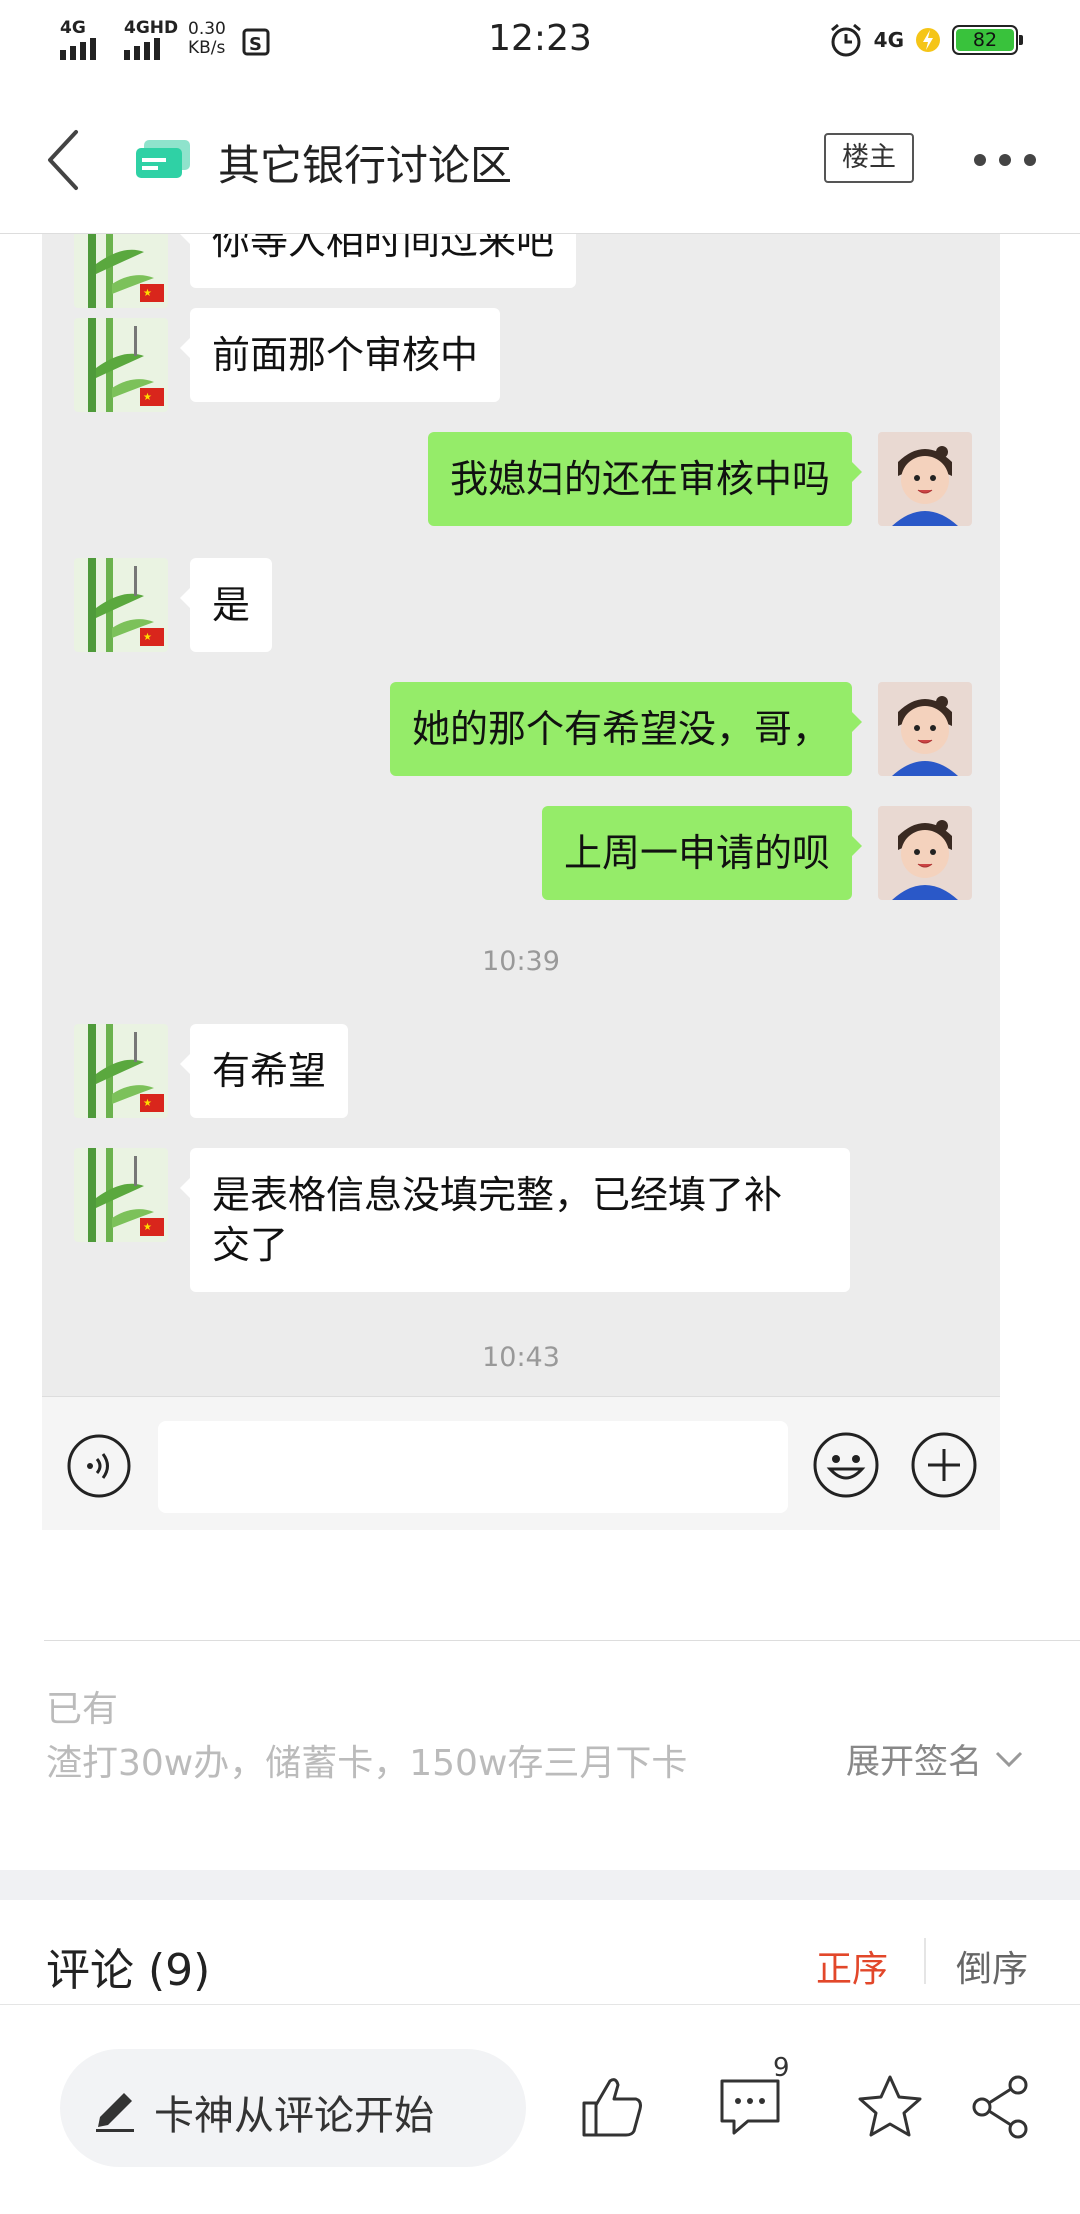  What do you see at coordinates (99, 1466) in the screenshot?
I see `voice-icon` at bounding box center [99, 1466].